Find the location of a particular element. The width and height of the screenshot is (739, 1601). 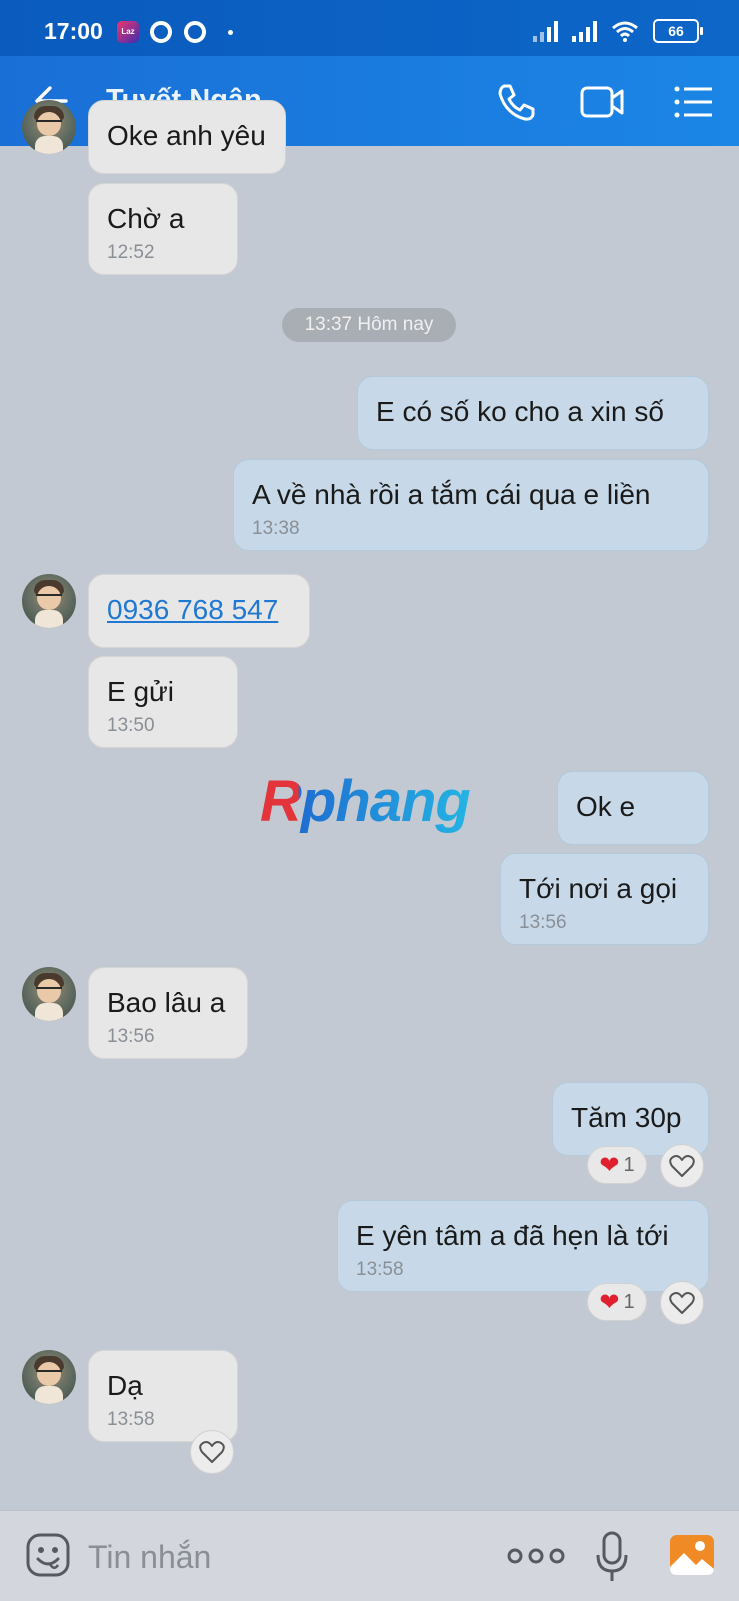

more-dots-icon is located at coordinates (536, 1556).